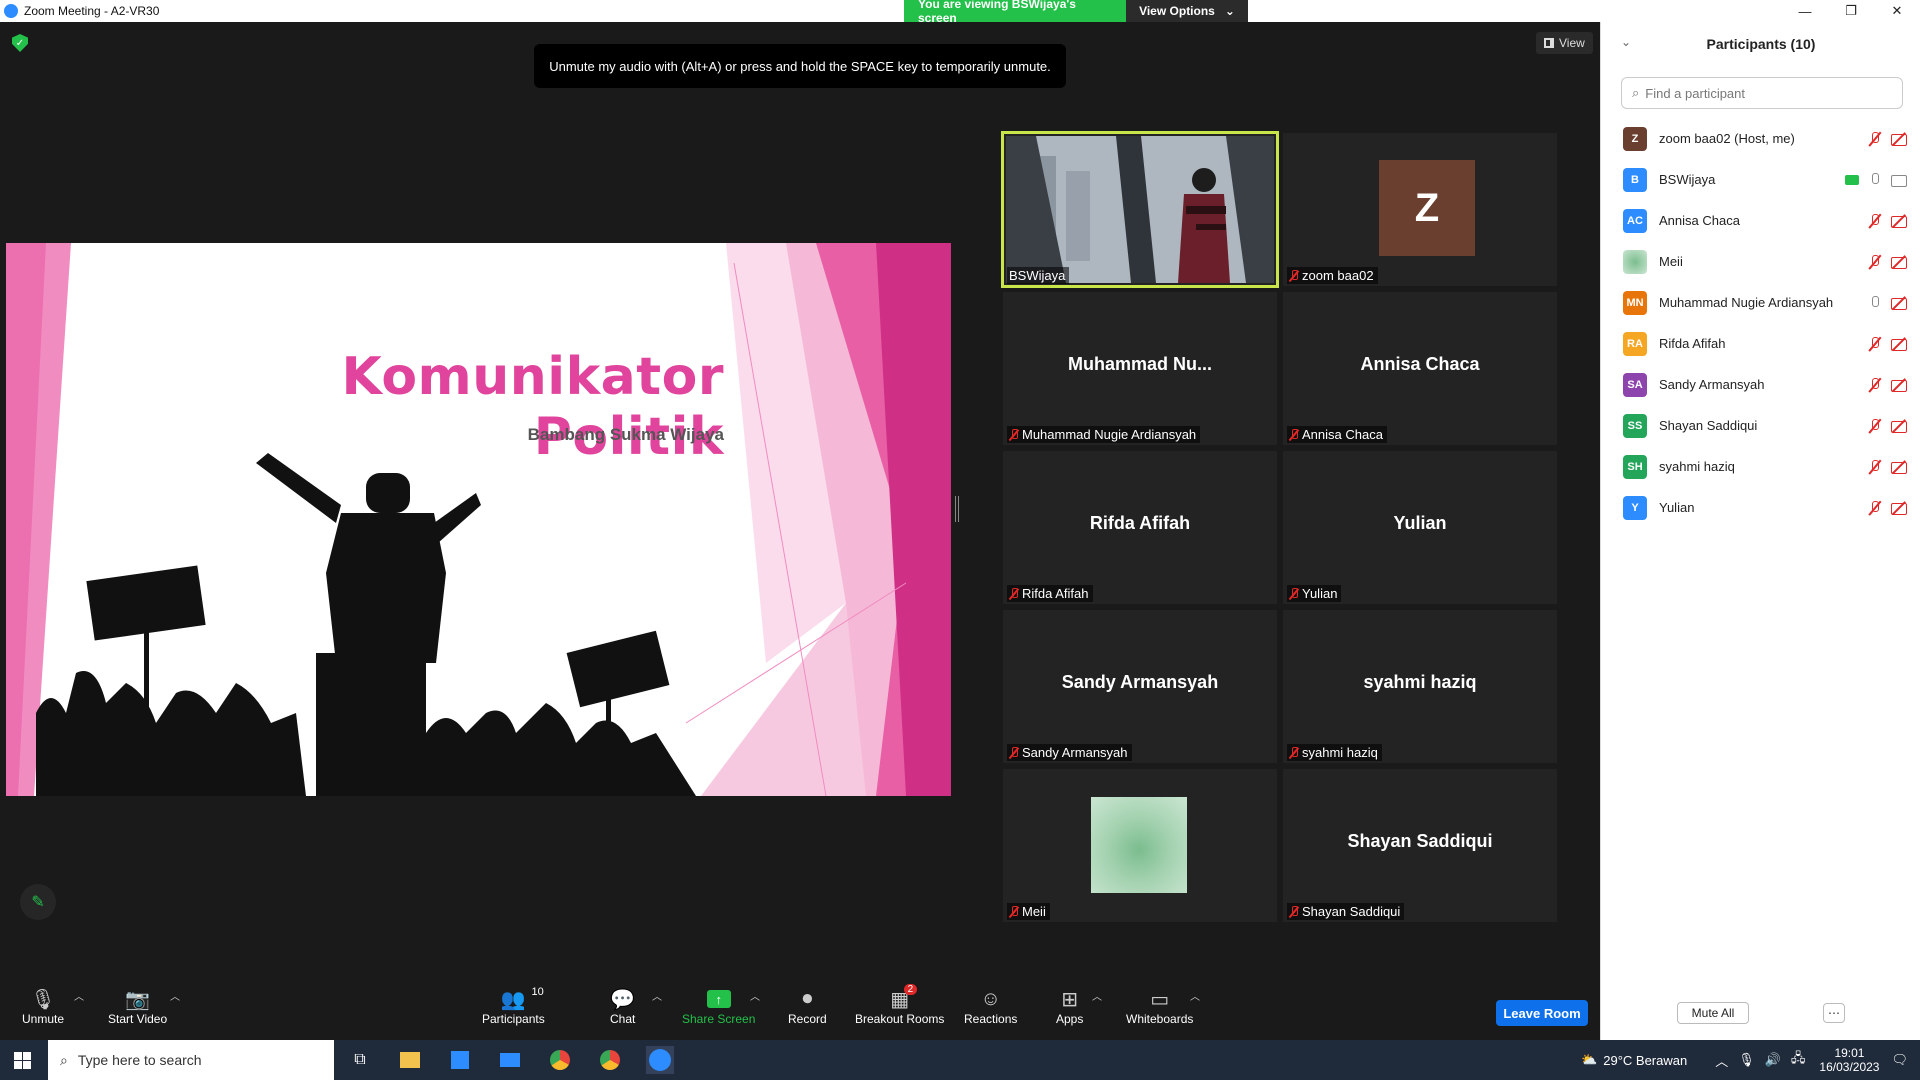 The image size is (1920, 1080). Describe the element at coordinates (1645, 1060) in the screenshot. I see `weather-text: 29°C Berawan` at that location.